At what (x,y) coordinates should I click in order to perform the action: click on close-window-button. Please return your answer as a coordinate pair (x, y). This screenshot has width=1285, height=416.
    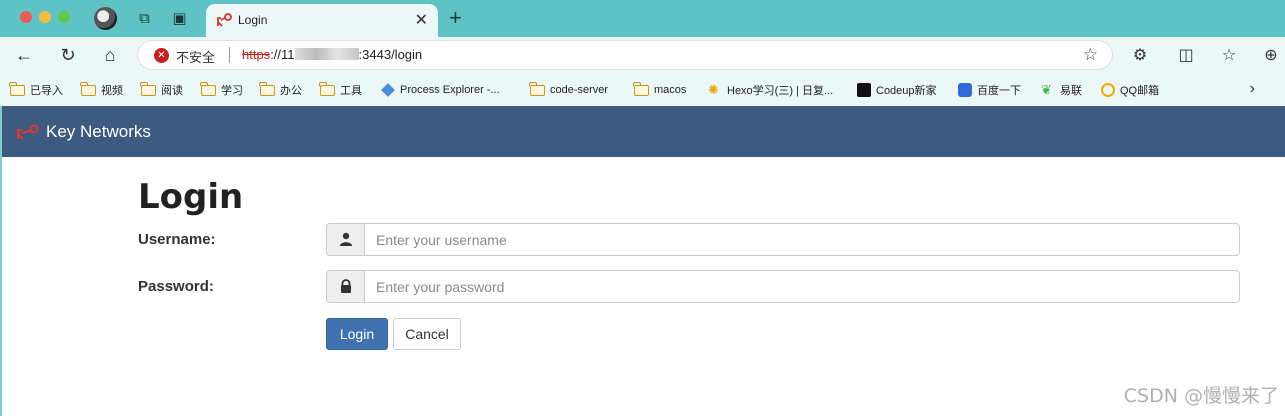
    Looking at the image, I should click on (26, 17).